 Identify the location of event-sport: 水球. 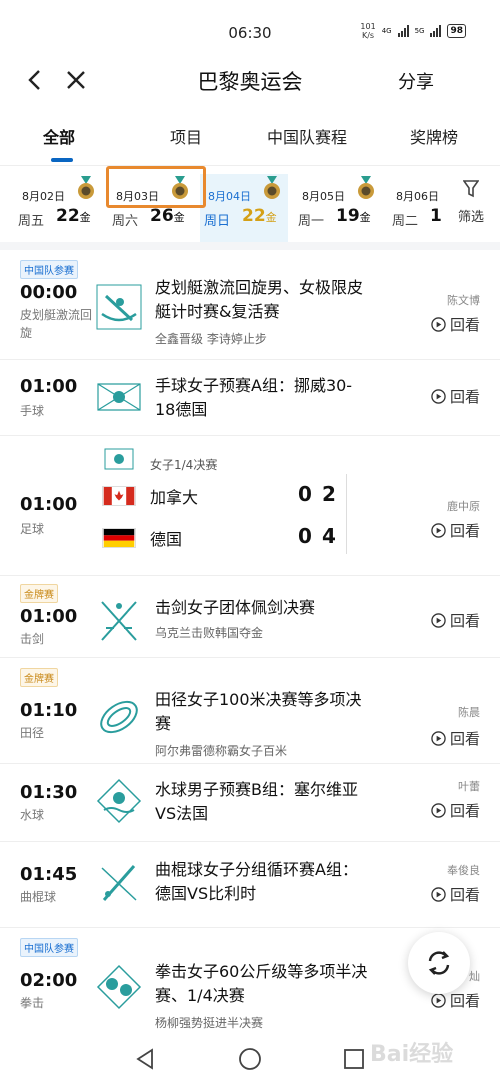
(32, 815).